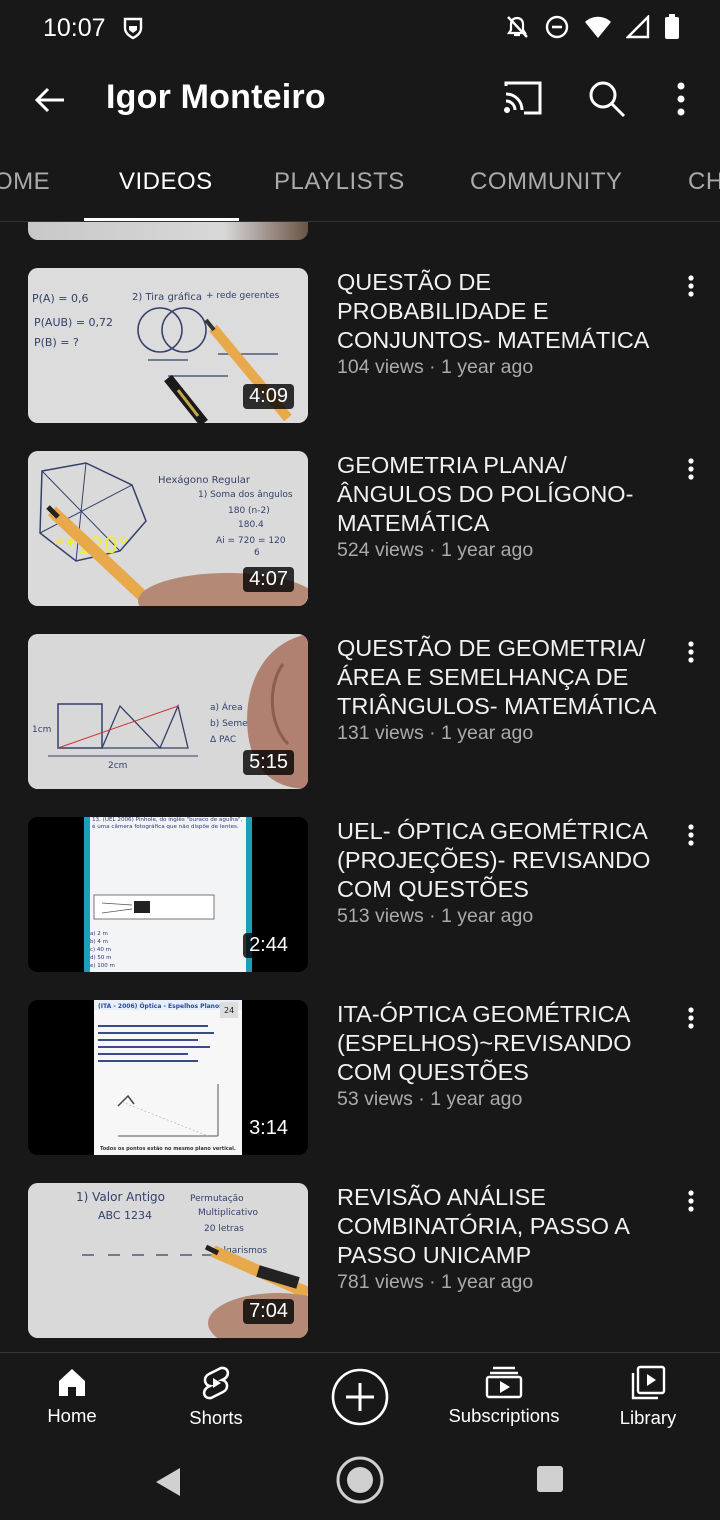 This screenshot has width=720, height=1520. What do you see at coordinates (268, 945) in the screenshot?
I see `video-duration: 2:44` at bounding box center [268, 945].